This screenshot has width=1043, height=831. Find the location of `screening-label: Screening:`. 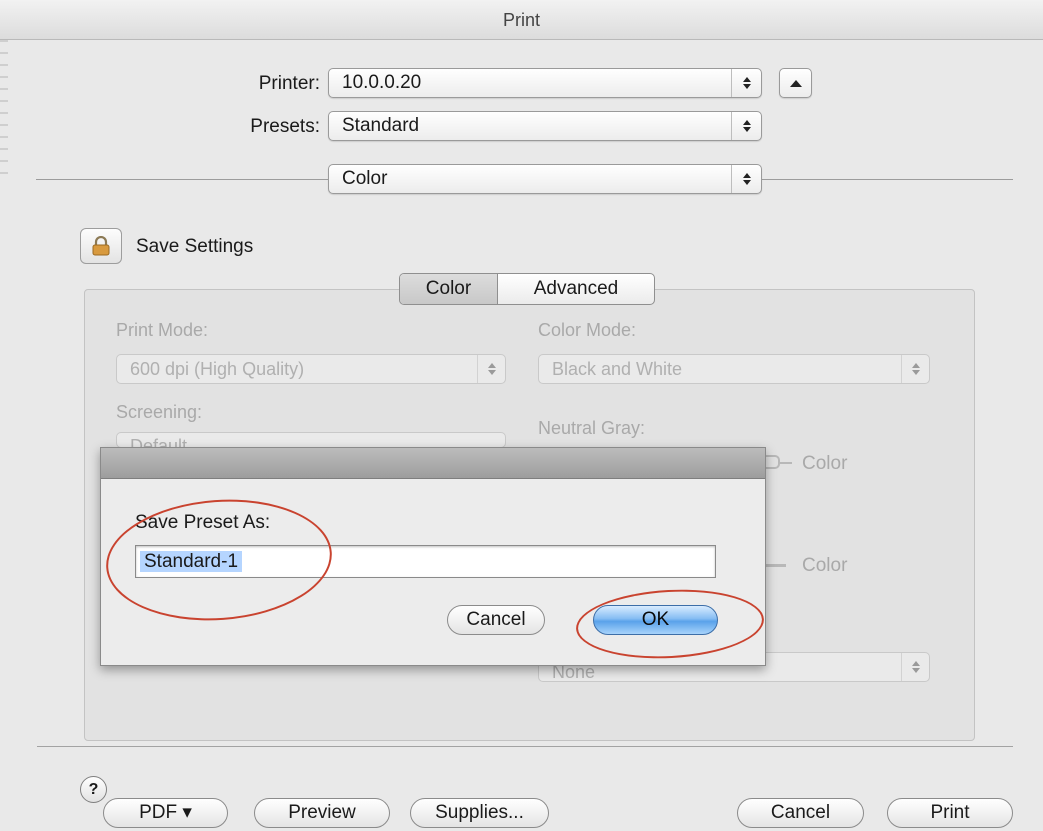

screening-label: Screening: is located at coordinates (159, 412).